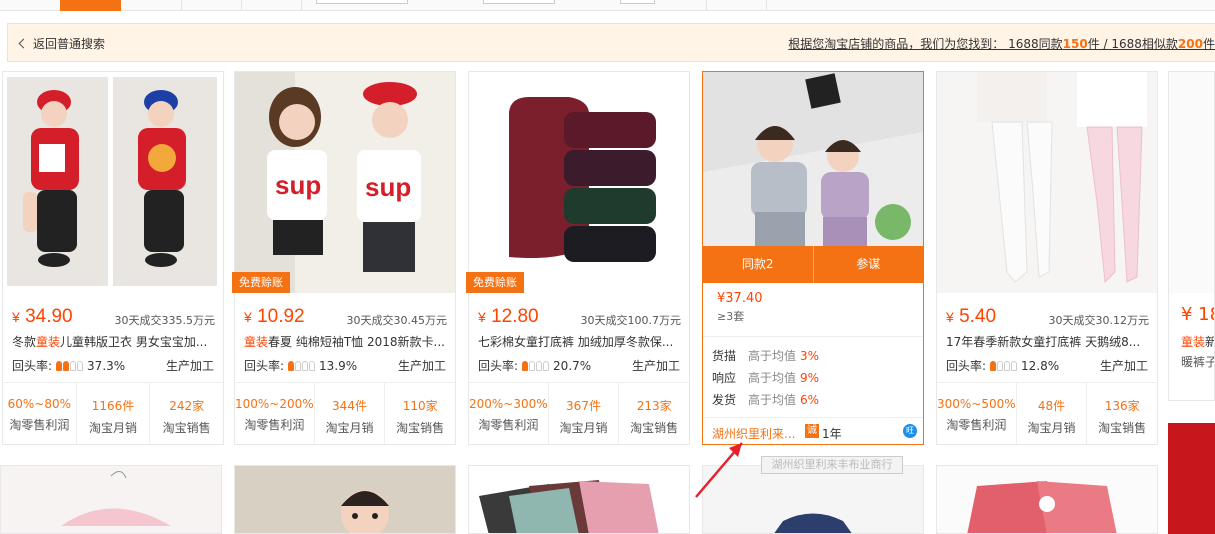 The width and height of the screenshot is (1215, 534). What do you see at coordinates (274, 404) in the screenshot?
I see `profit-value: 100%~200%` at bounding box center [274, 404].